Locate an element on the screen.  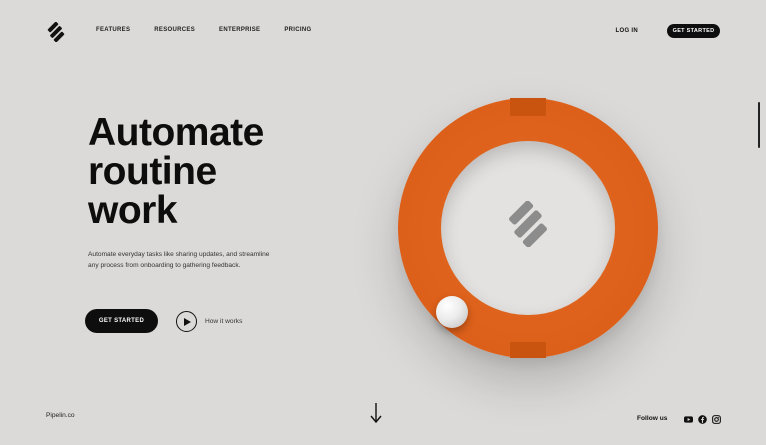
footer-brand: Pipelin.co is located at coordinates (60, 415).